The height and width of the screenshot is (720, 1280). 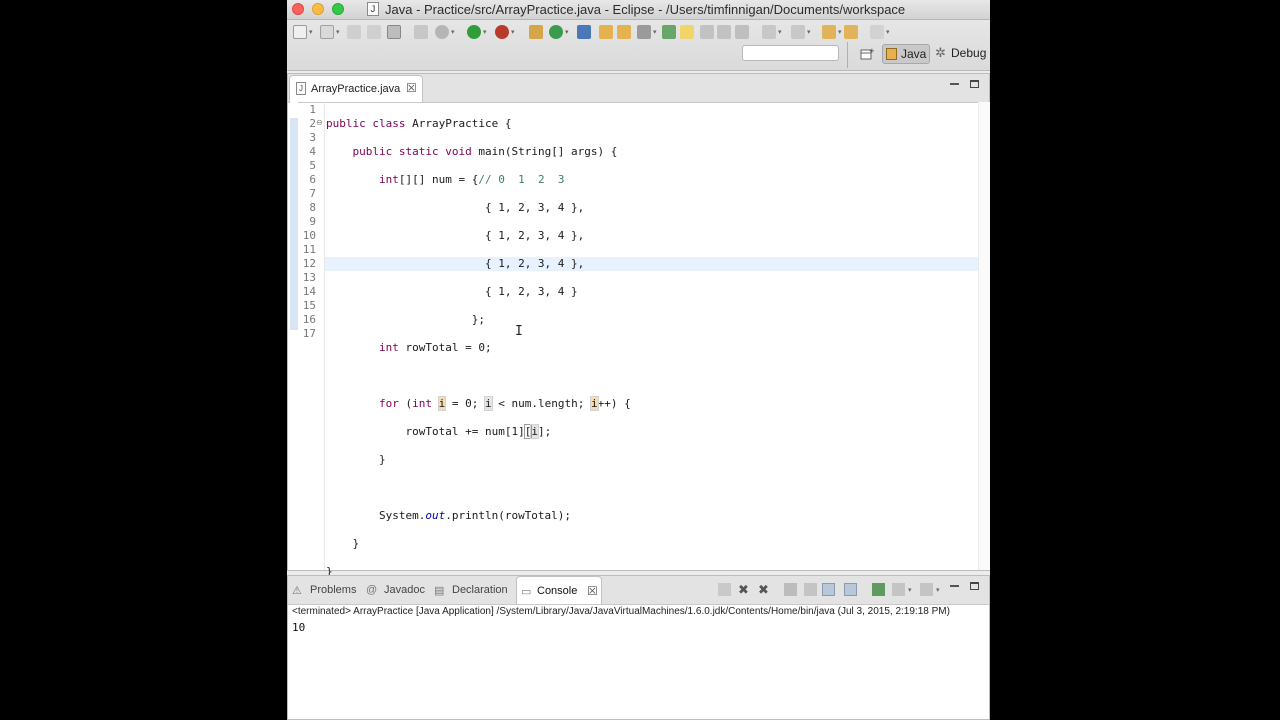 What do you see at coordinates (567, 32) in the screenshot?
I see `new-class-dropdown-icon: ▾` at bounding box center [567, 32].